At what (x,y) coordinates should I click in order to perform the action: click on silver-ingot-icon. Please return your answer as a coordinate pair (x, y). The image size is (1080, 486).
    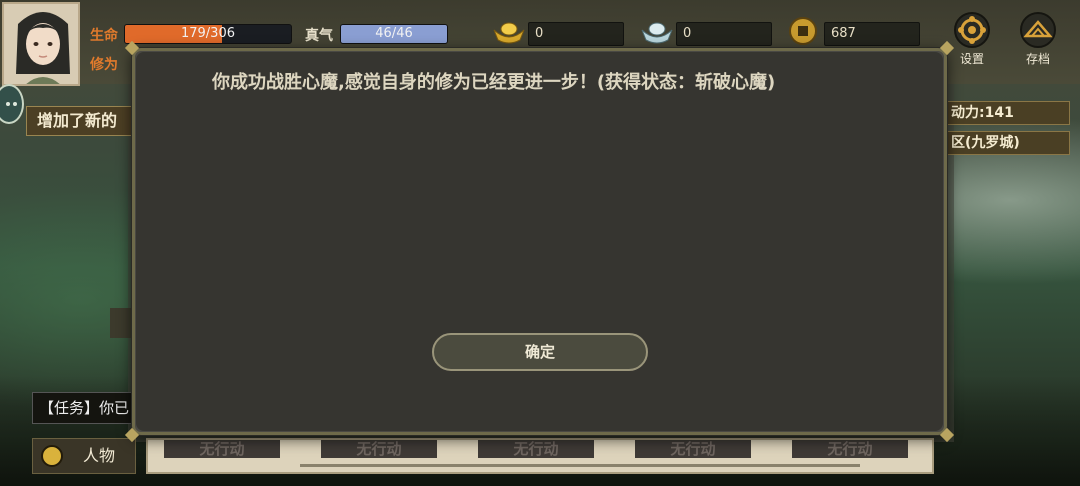
    Looking at the image, I should click on (657, 34).